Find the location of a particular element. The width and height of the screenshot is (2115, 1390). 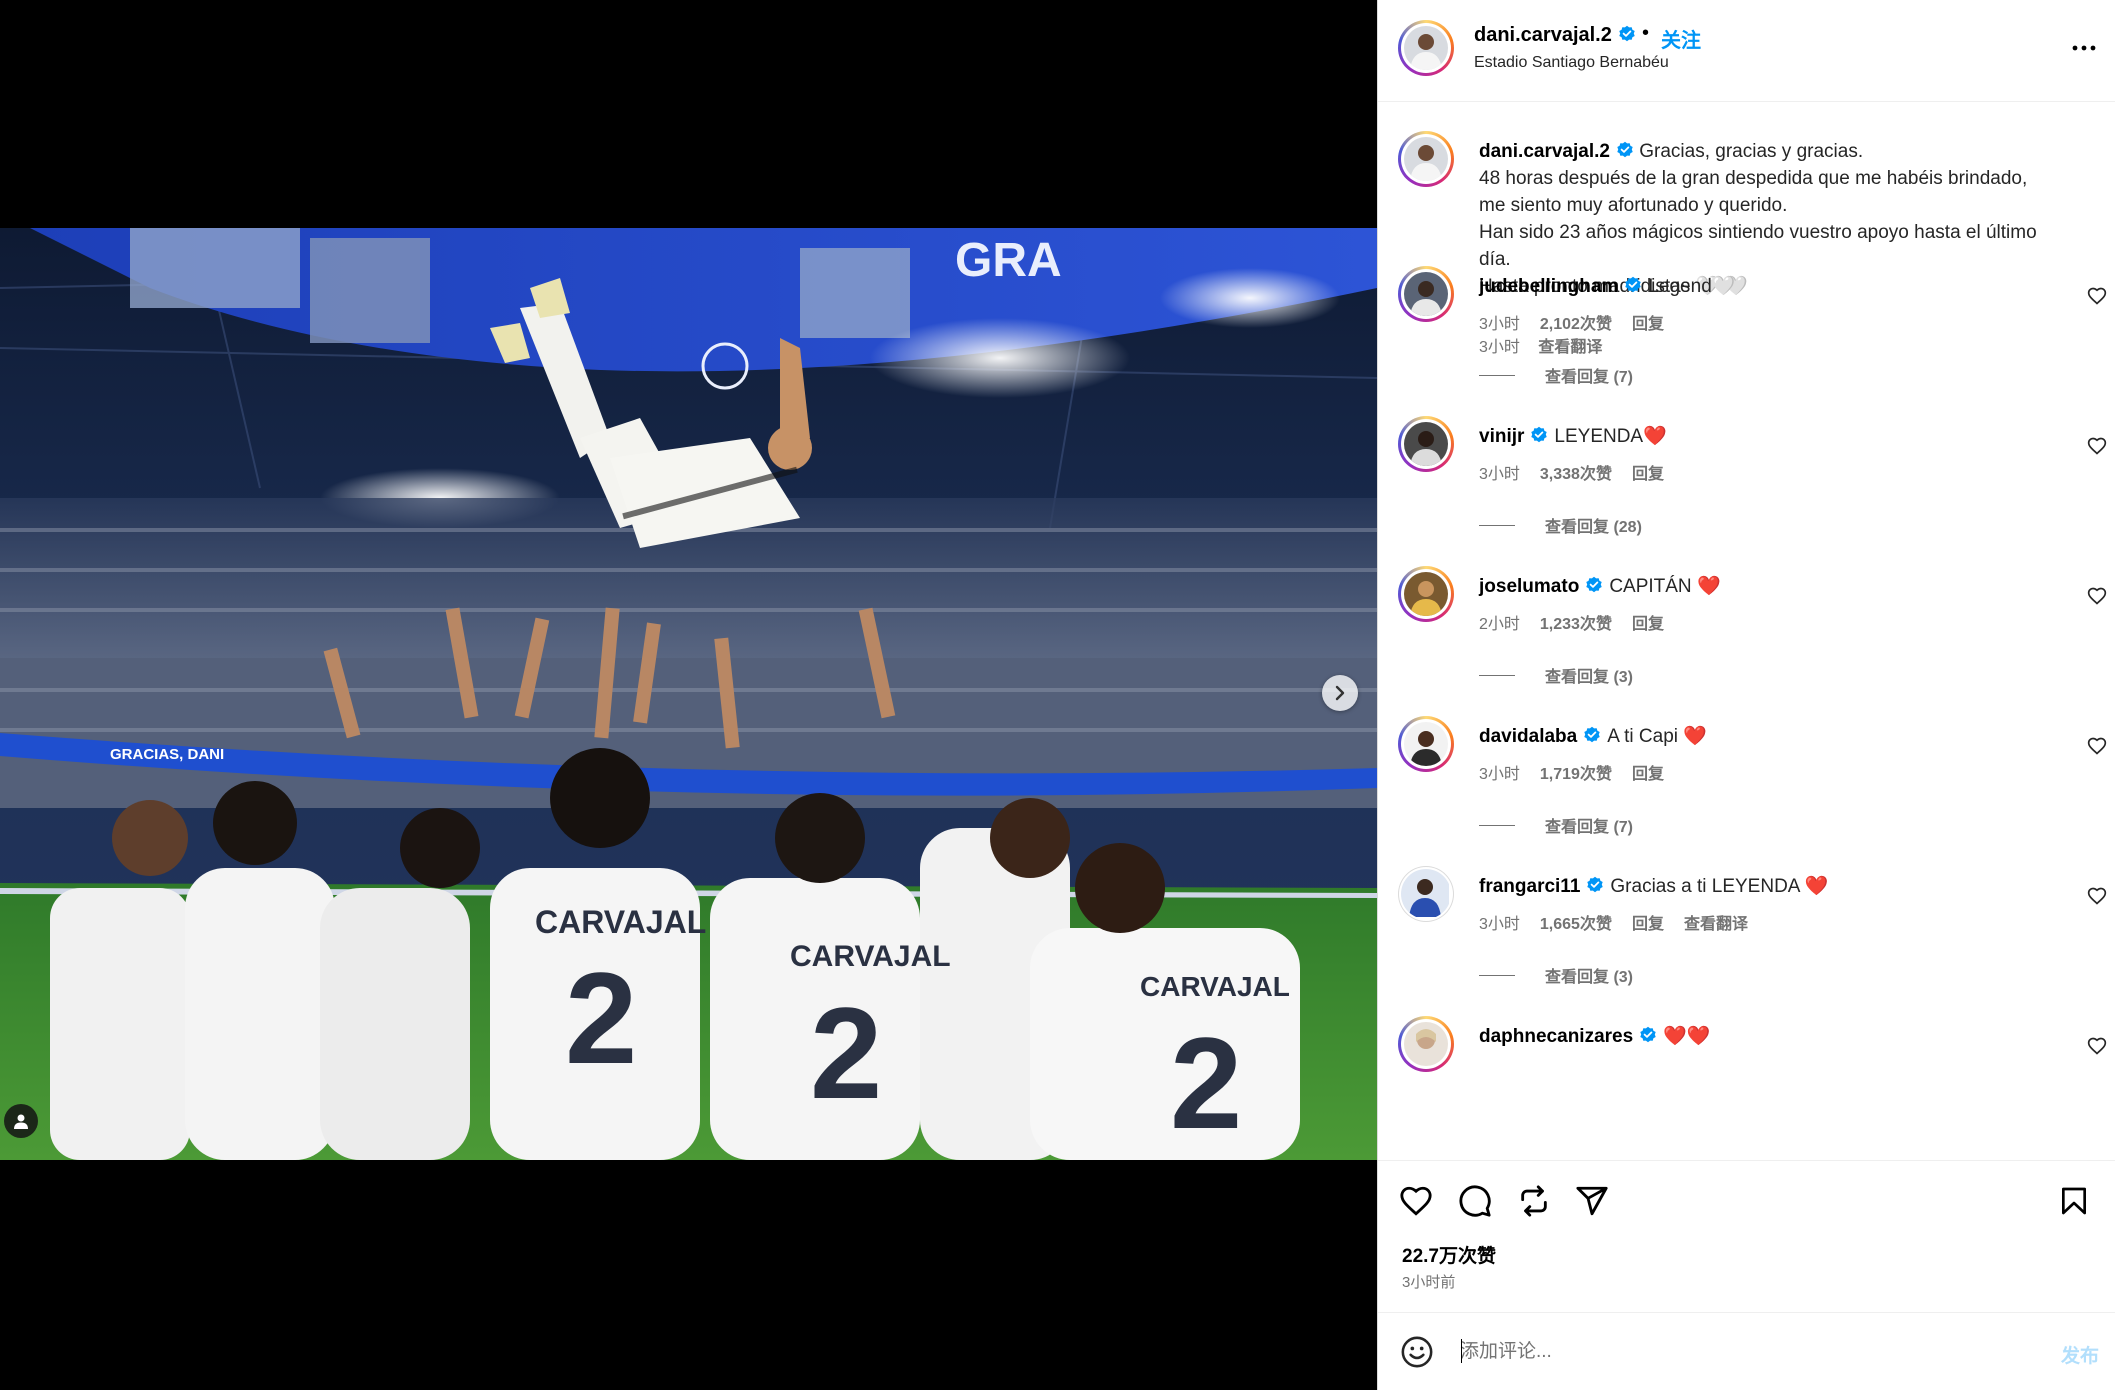

replies-divider is located at coordinates (1497, 975).